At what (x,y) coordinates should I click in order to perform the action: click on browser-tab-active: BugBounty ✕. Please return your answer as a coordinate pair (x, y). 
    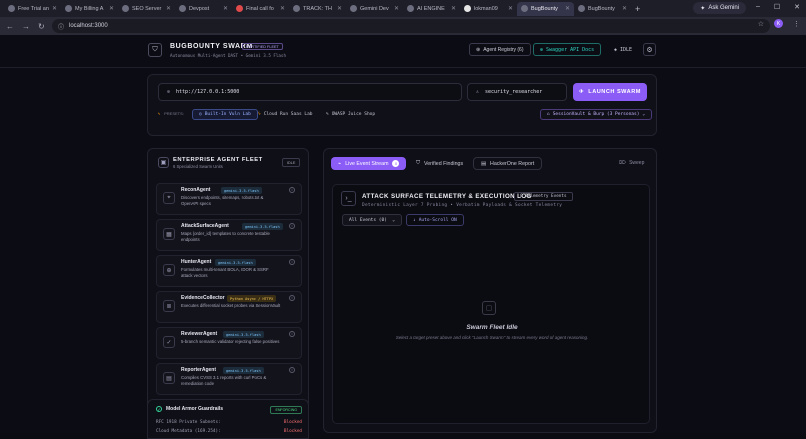
    Looking at the image, I should click on (545, 8).